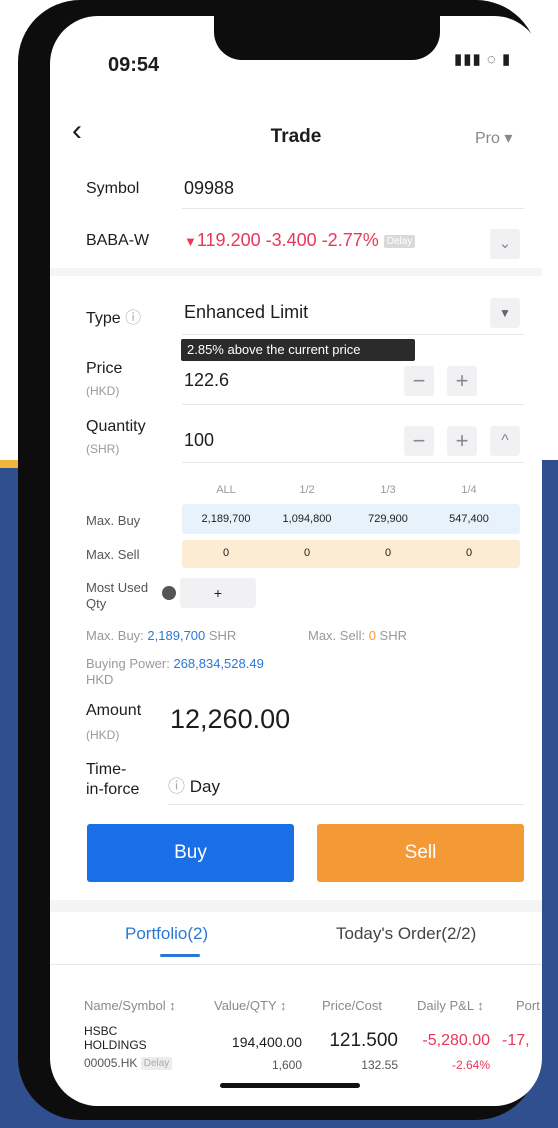 This screenshot has height=1128, width=558. What do you see at coordinates (419, 441) in the screenshot?
I see `quantity-minus-button: −` at bounding box center [419, 441].